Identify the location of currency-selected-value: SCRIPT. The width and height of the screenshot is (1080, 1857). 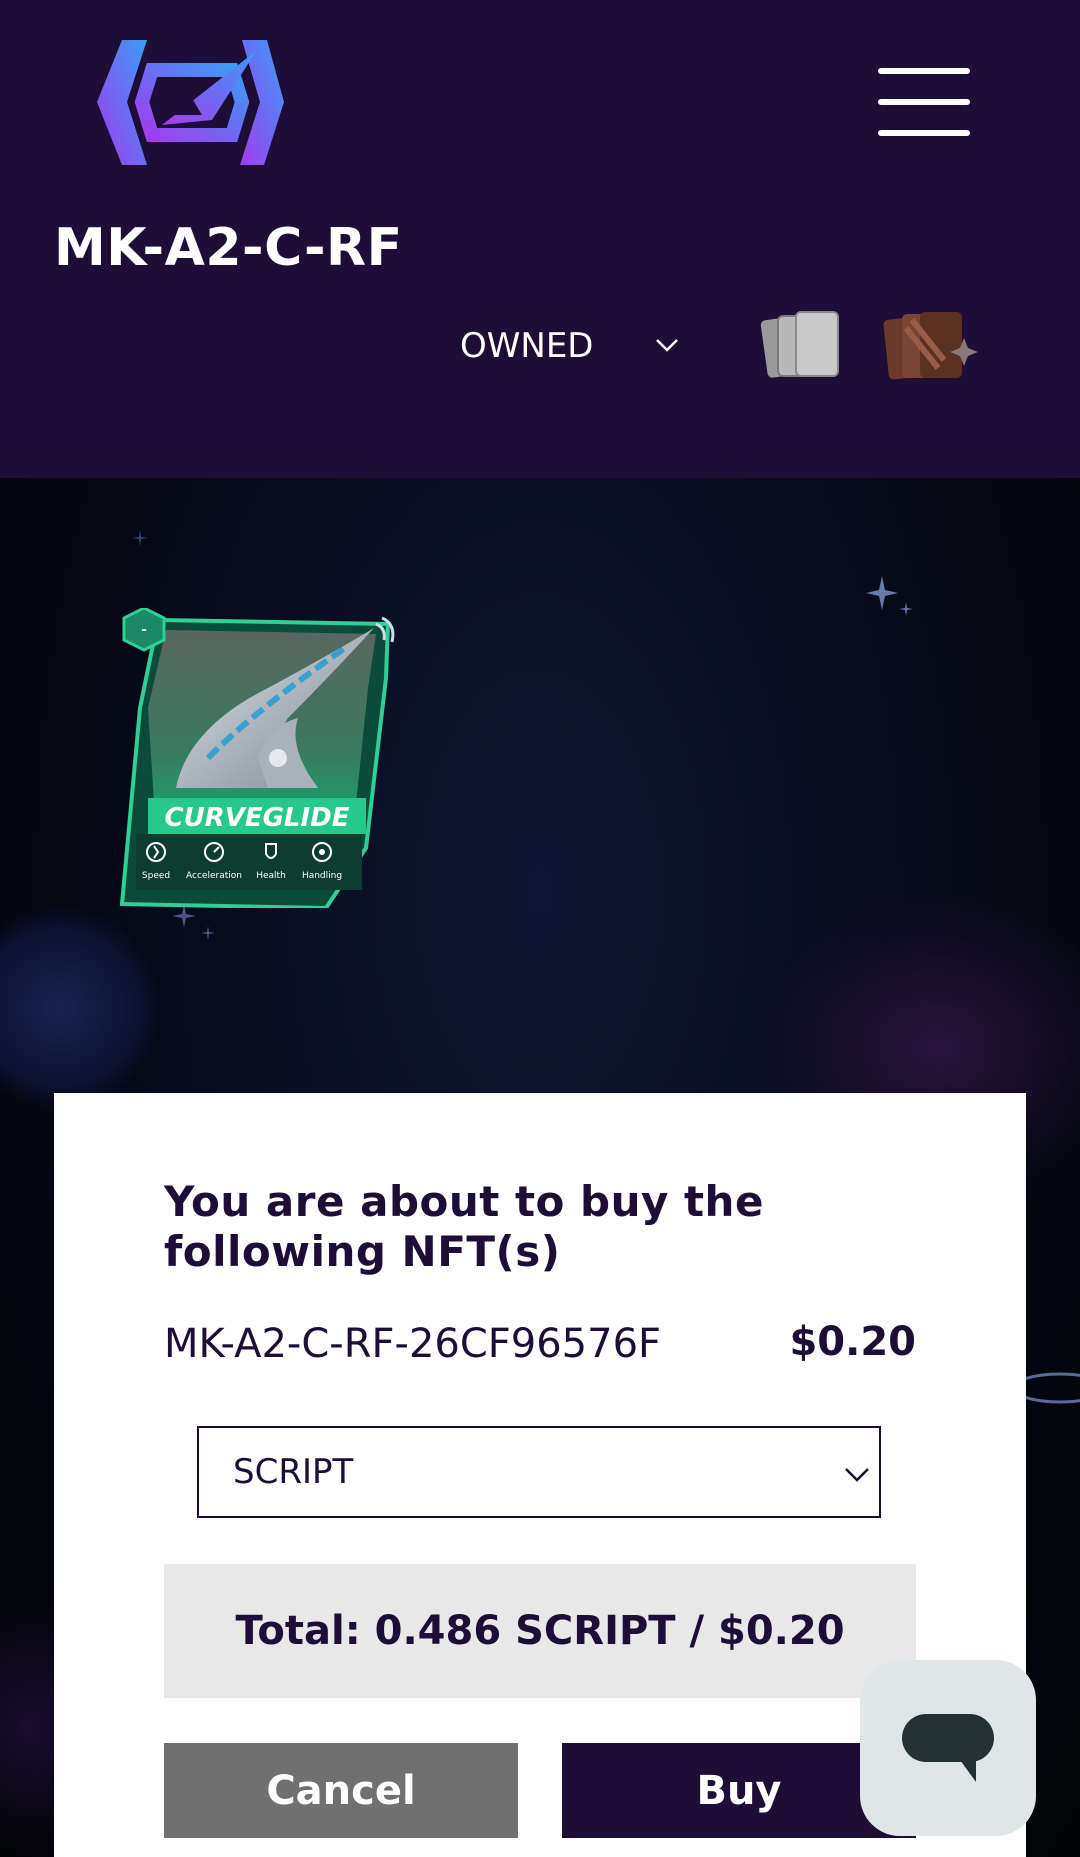
(293, 1472).